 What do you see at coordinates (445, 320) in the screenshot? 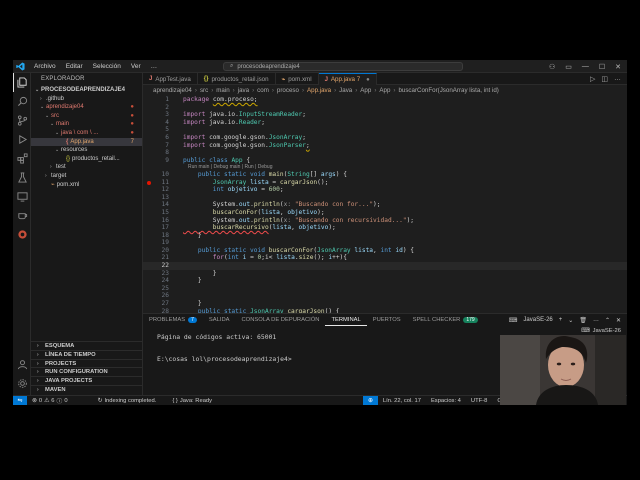
I see `tab-spell-checker: SPELL CHECKER 179` at bounding box center [445, 320].